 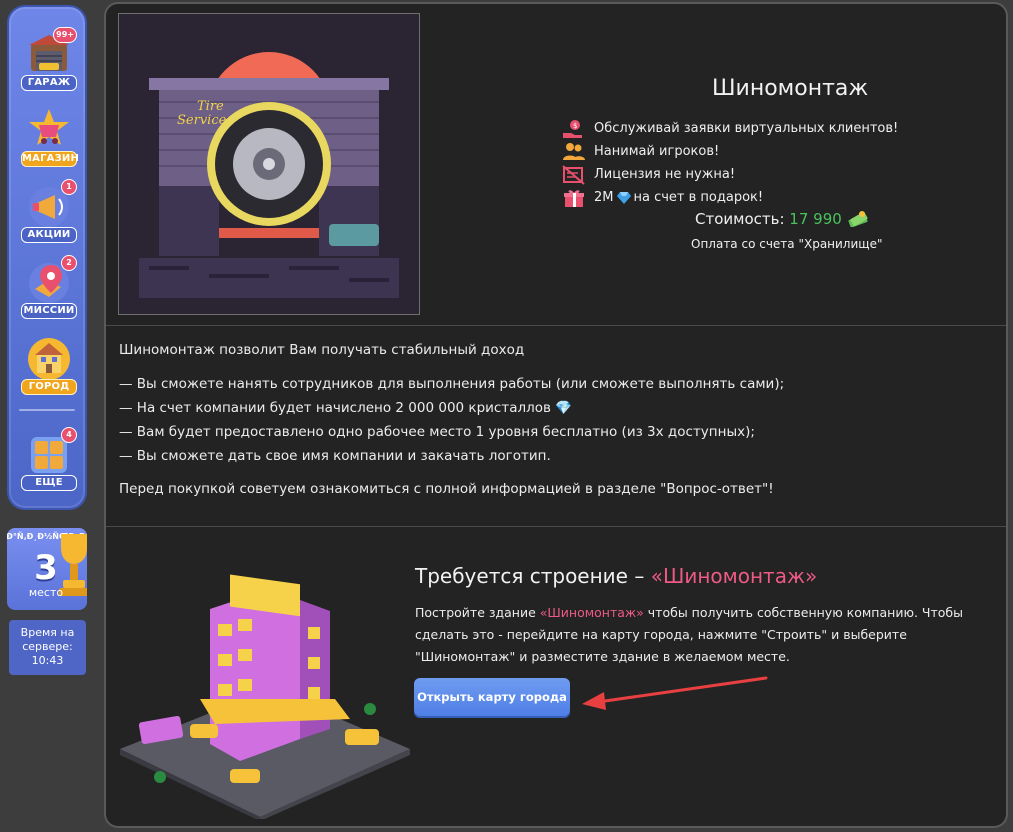 What do you see at coordinates (492, 697) in the screenshot?
I see `open-city-map-button: Открыть карту города` at bounding box center [492, 697].